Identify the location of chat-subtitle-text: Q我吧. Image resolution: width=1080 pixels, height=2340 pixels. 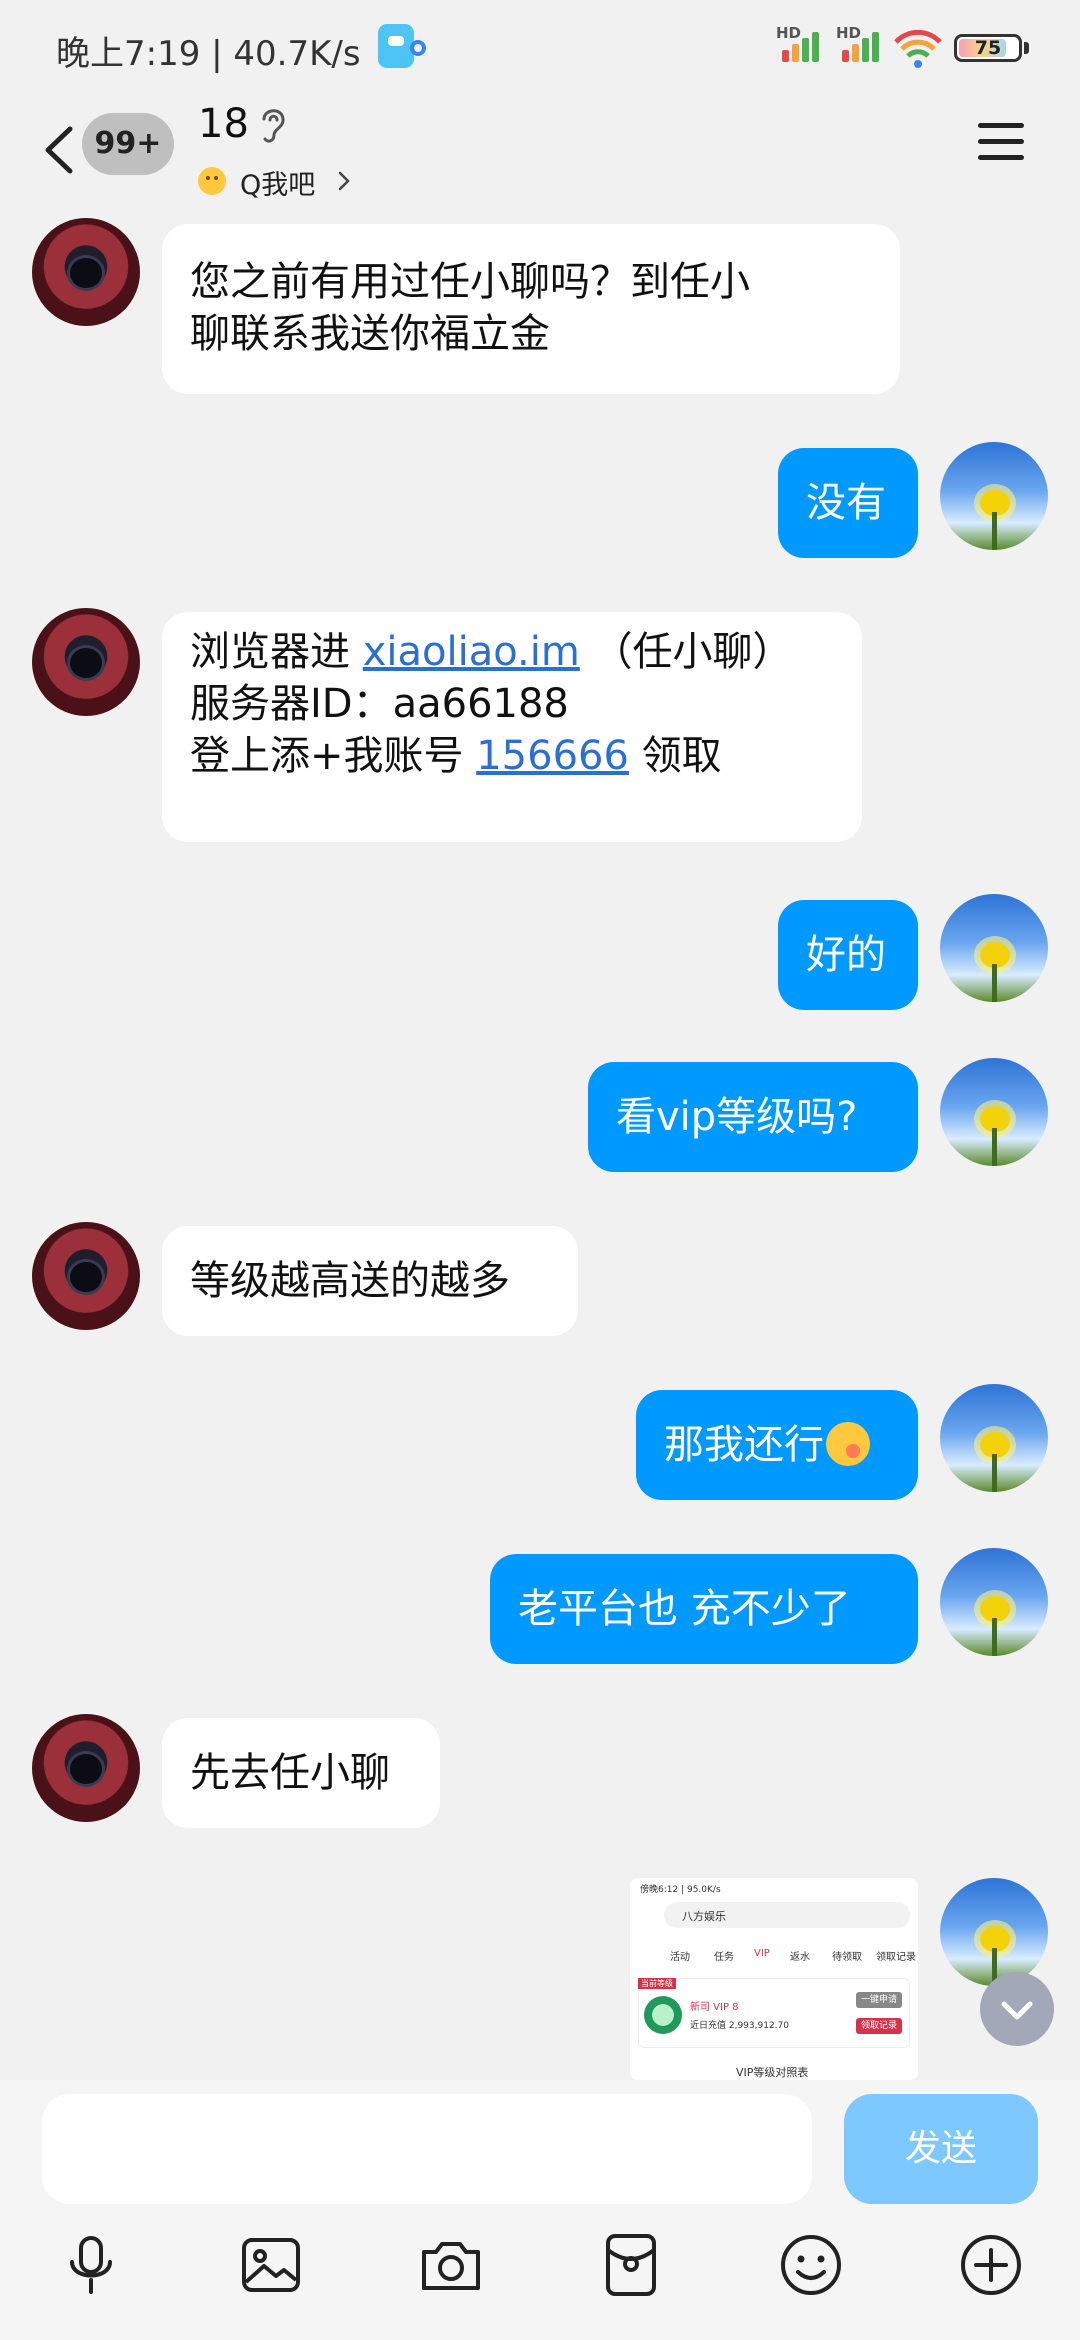
(278, 185).